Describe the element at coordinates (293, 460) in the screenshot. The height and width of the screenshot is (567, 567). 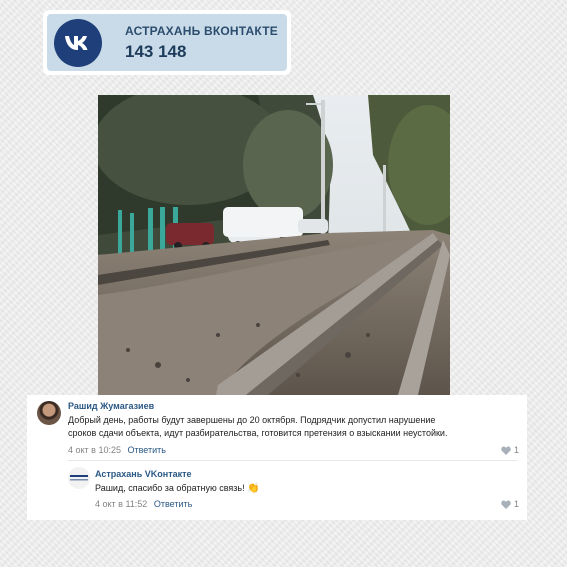
I see `divider` at that location.